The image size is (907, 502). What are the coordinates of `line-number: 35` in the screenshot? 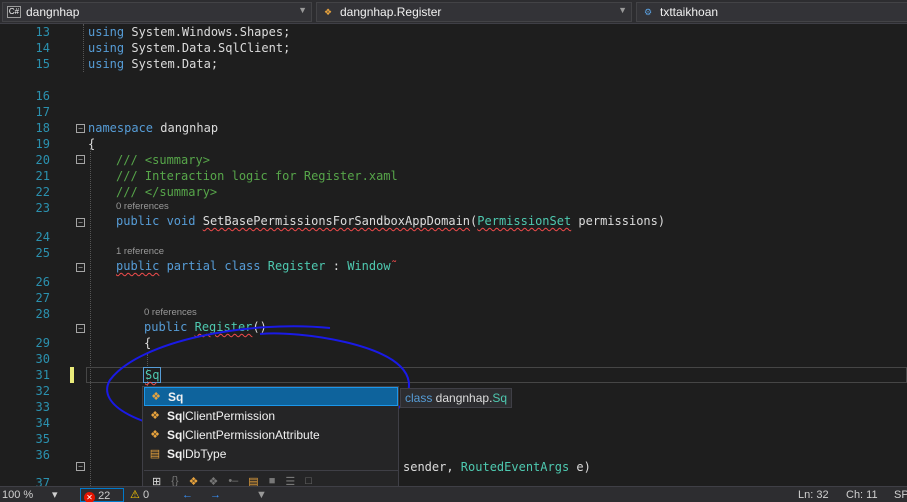 It's located at (42, 439).